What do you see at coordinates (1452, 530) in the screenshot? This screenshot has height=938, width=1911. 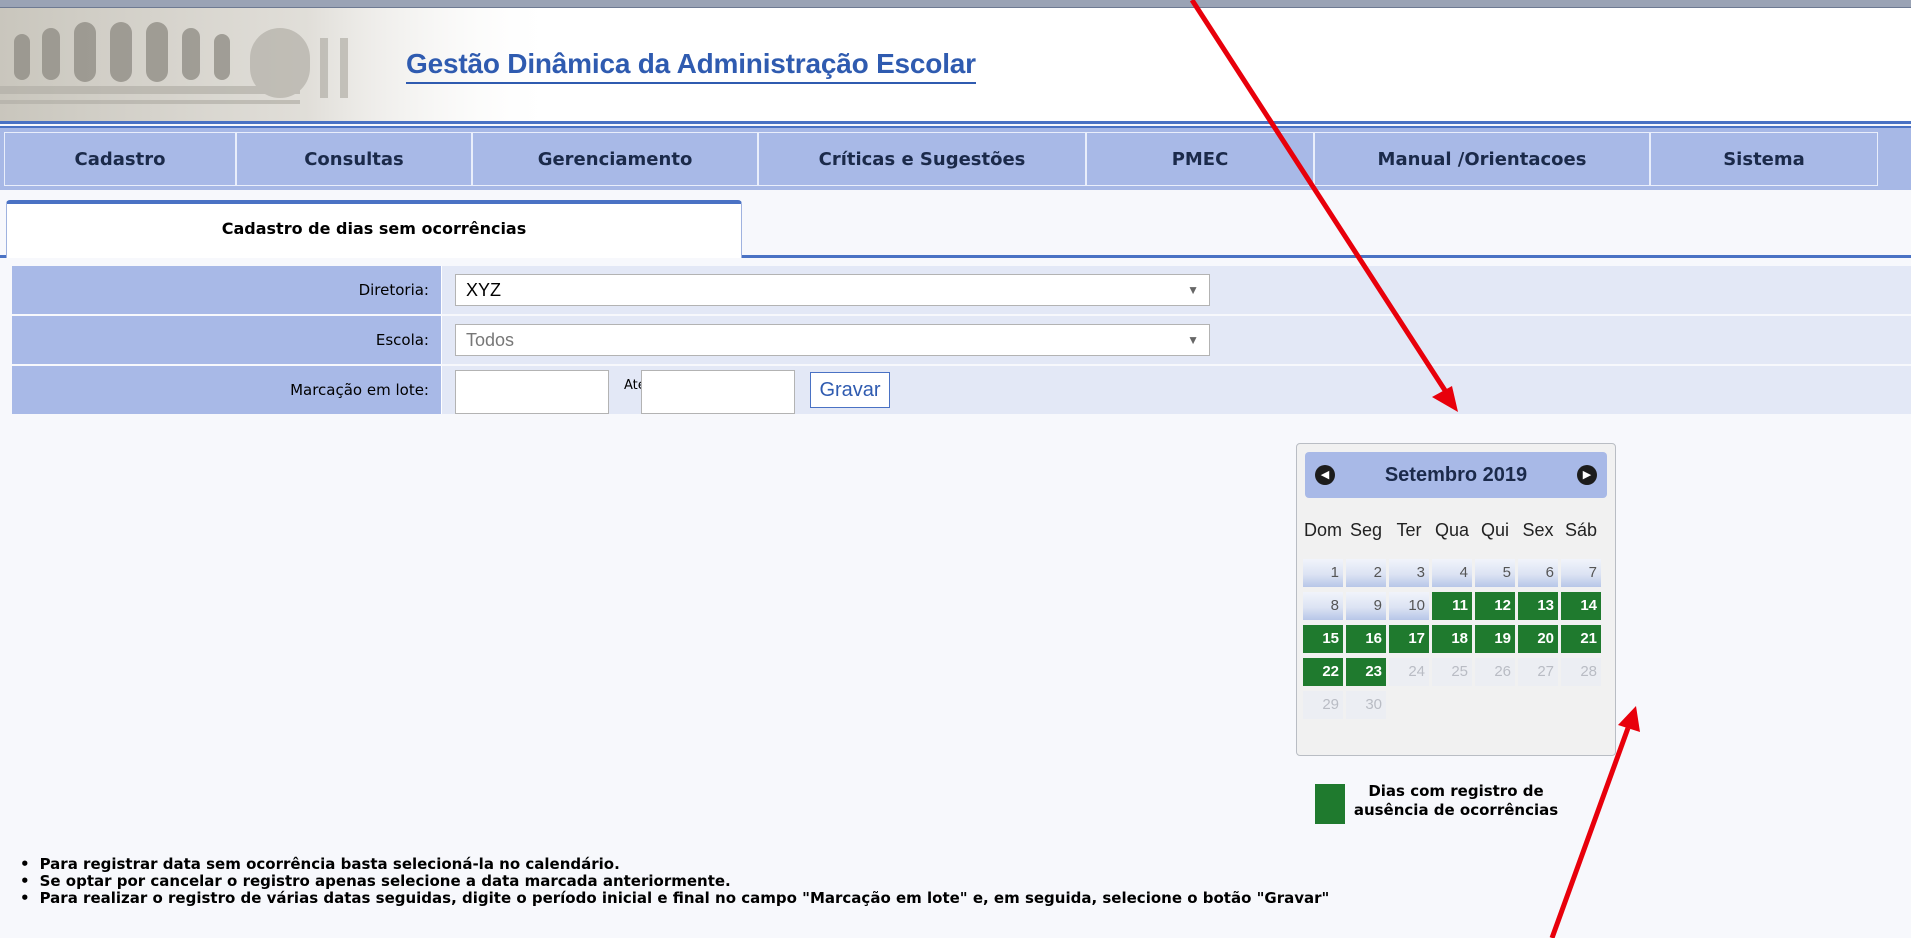 I see `weekday-label: Qua` at bounding box center [1452, 530].